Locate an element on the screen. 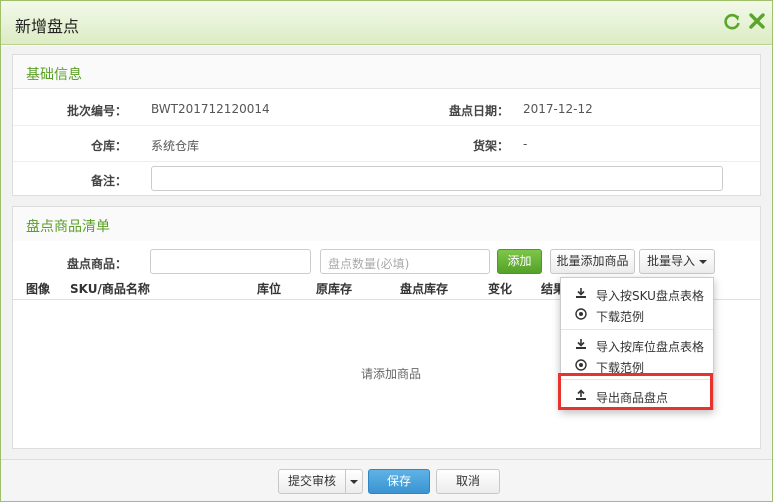 This screenshot has width=773, height=502. menu-item-label: 导入按SKU盘点表格 is located at coordinates (650, 296).